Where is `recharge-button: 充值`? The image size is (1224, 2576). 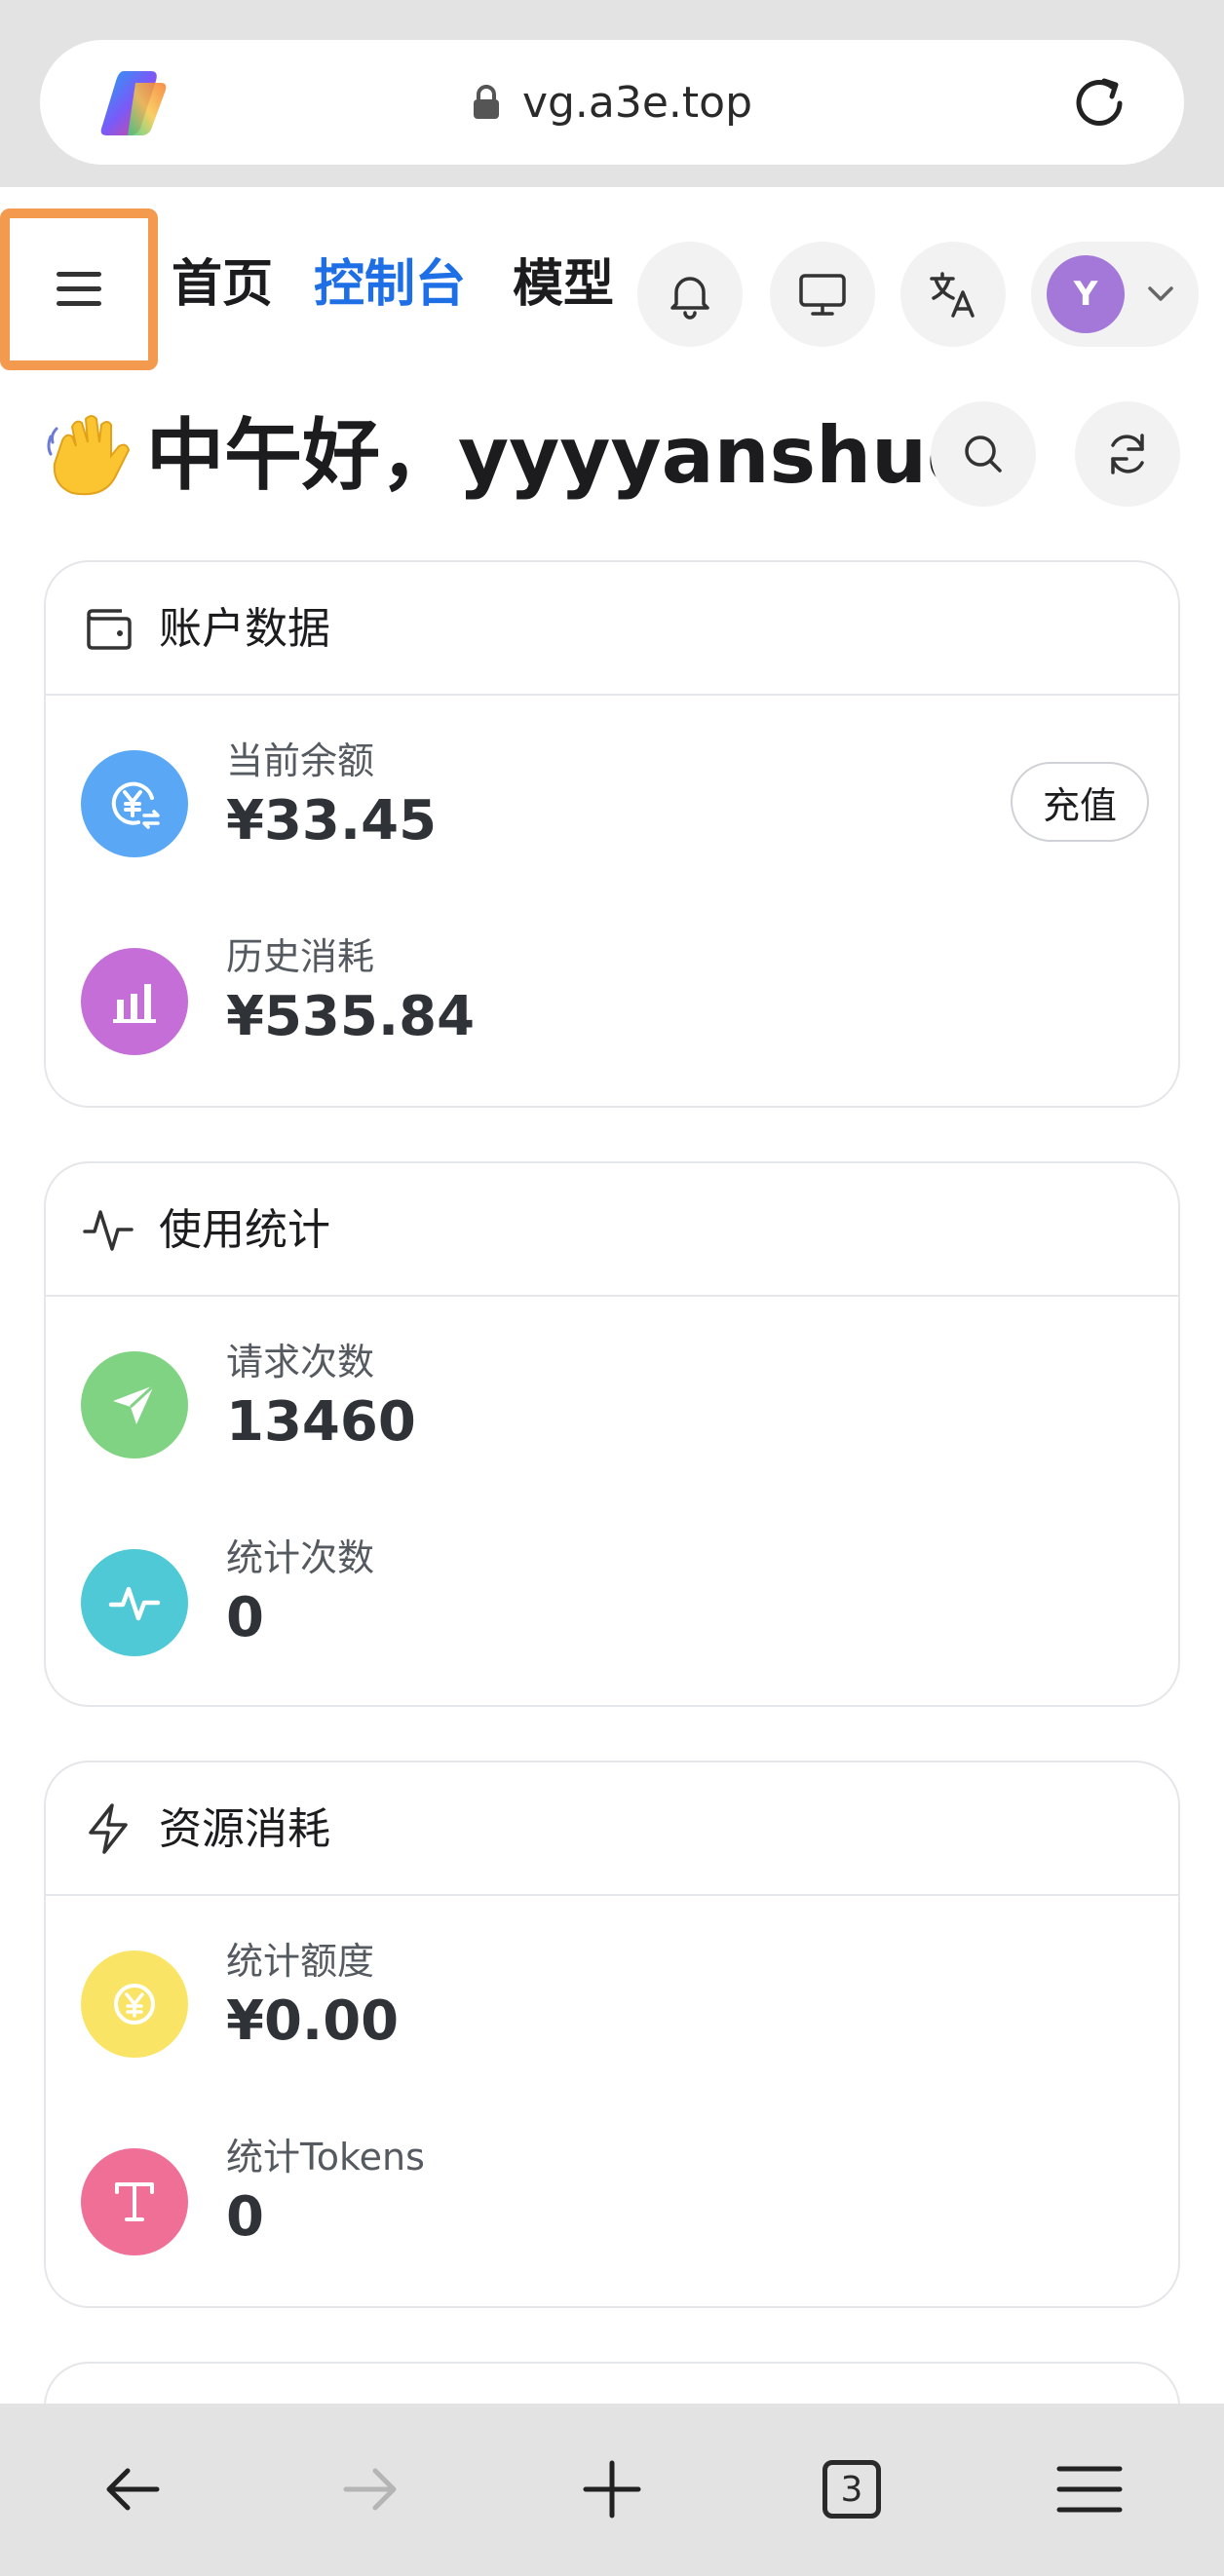 recharge-button: 充值 is located at coordinates (1080, 802).